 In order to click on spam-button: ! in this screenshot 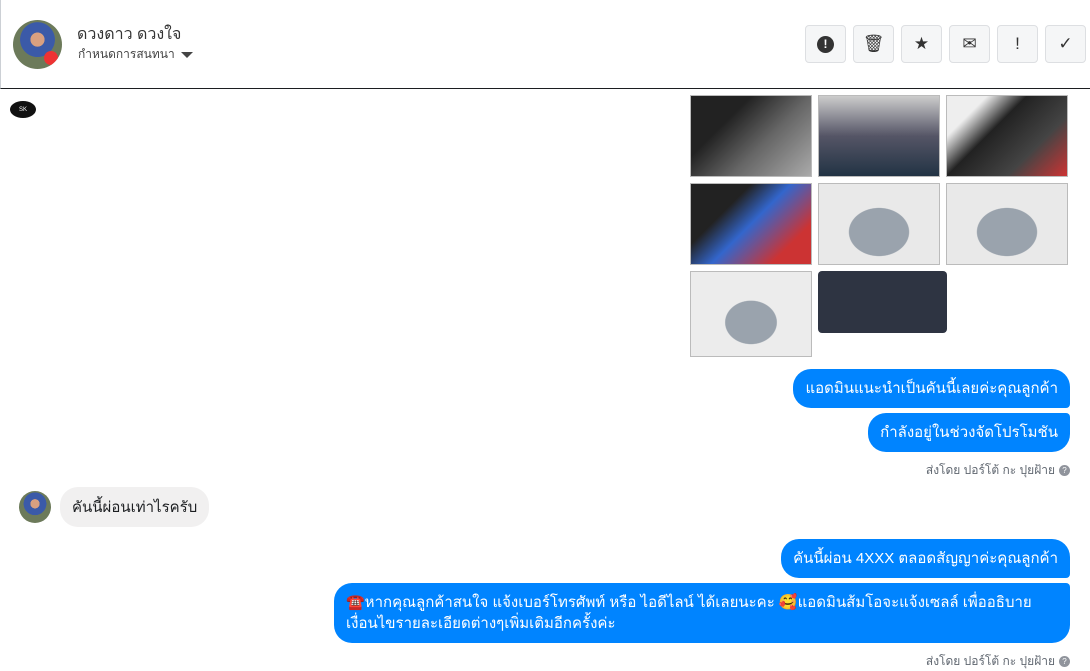, I will do `click(825, 44)`.